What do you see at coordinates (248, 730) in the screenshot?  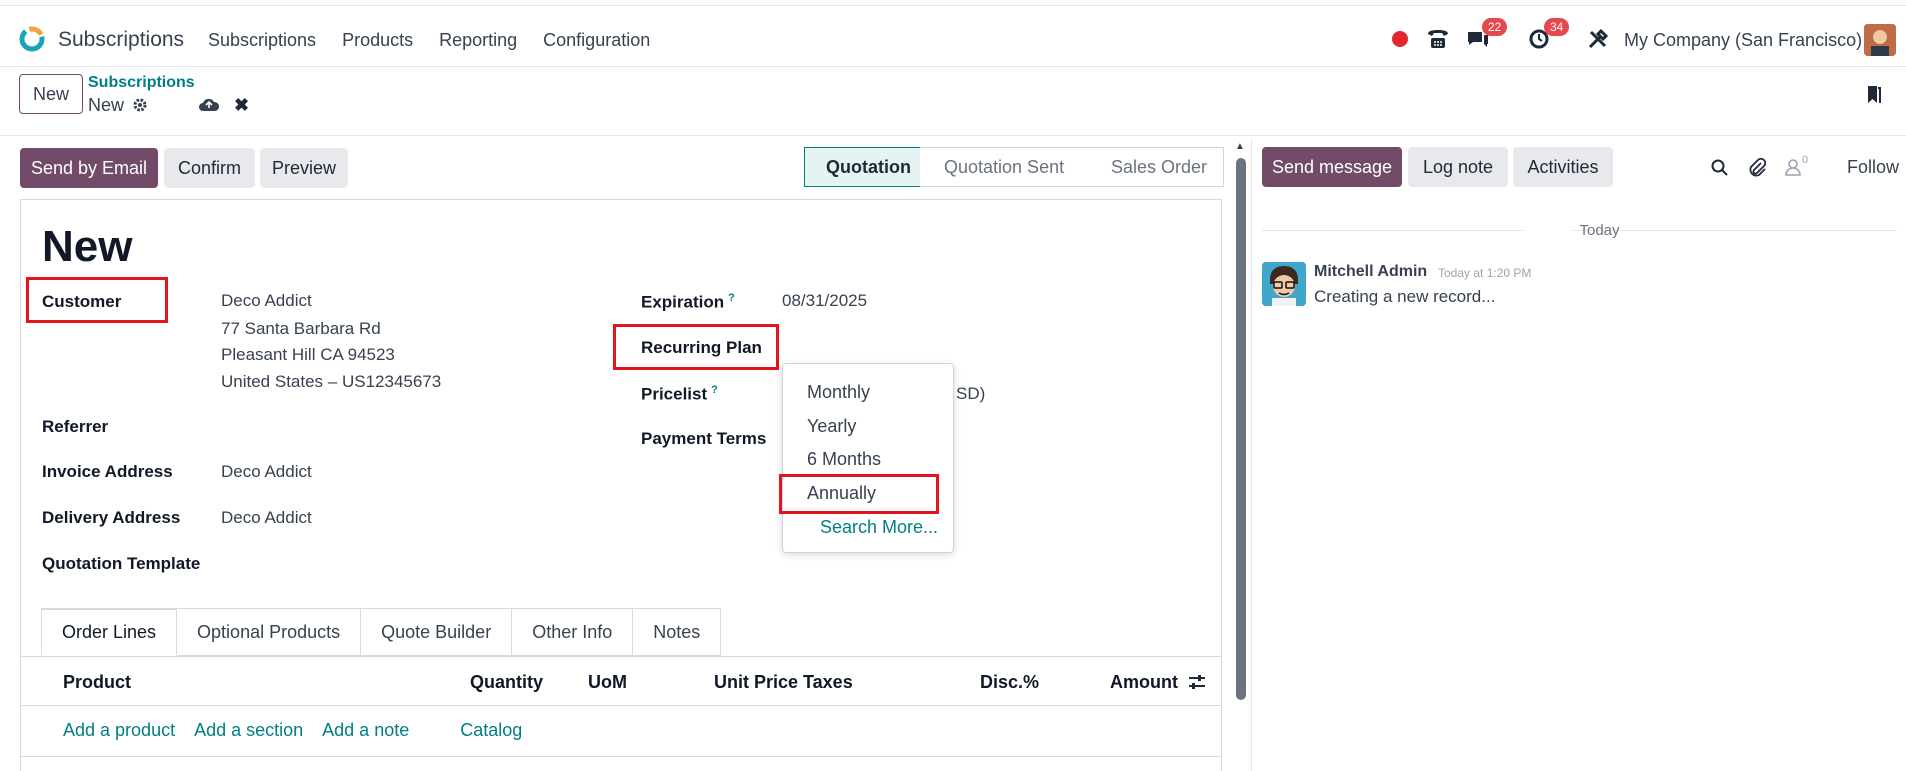 I see `add-section-link: Add a section` at bounding box center [248, 730].